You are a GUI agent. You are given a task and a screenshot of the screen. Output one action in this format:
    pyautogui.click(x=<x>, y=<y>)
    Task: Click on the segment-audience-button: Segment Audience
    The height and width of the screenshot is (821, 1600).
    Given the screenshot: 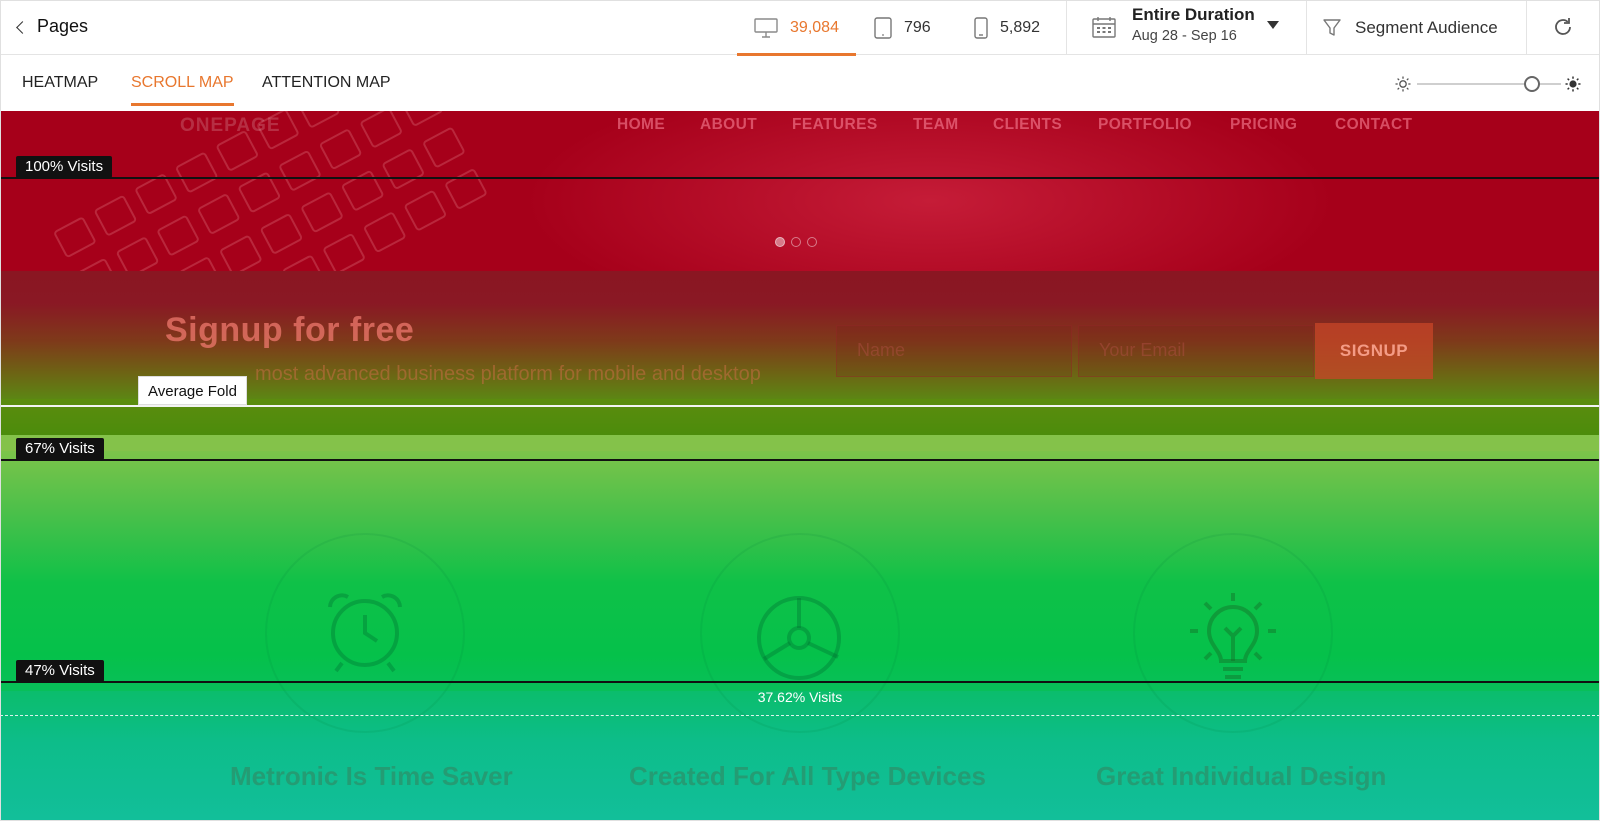 What is the action you would take?
    pyautogui.click(x=1410, y=27)
    